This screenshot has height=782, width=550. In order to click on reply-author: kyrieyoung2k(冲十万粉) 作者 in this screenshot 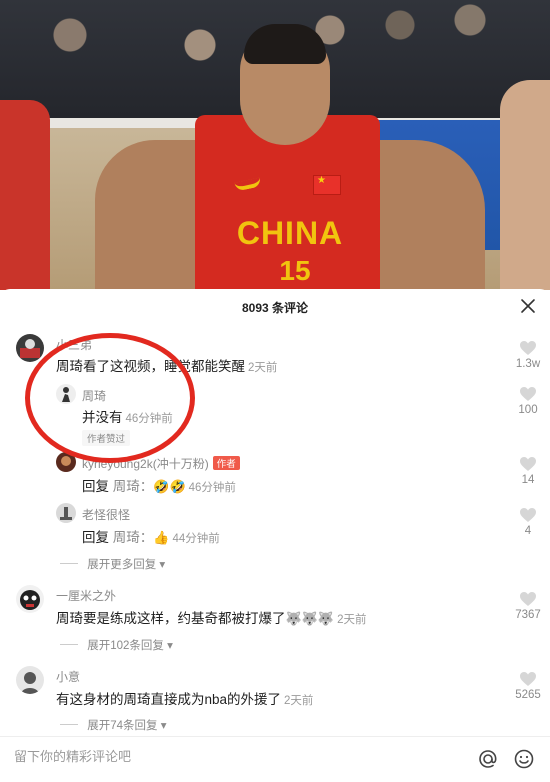, I will do `click(161, 463)`.